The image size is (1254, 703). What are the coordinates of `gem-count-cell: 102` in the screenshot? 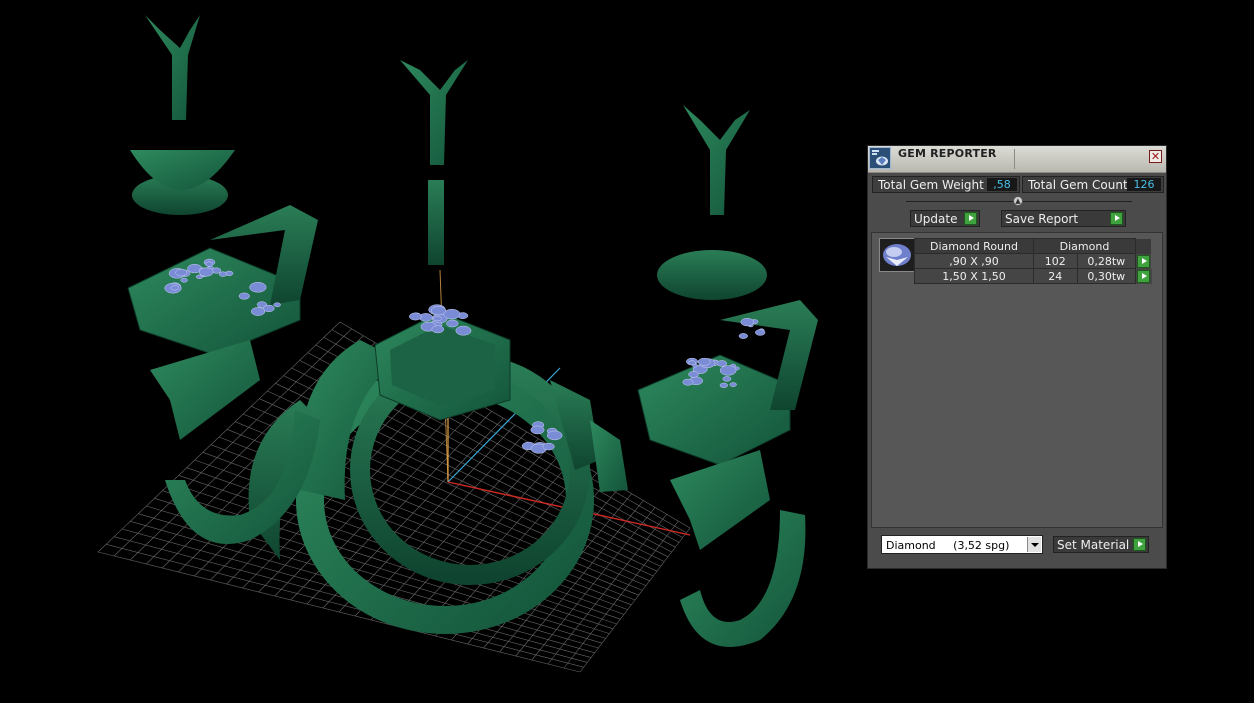 It's located at (1055, 261).